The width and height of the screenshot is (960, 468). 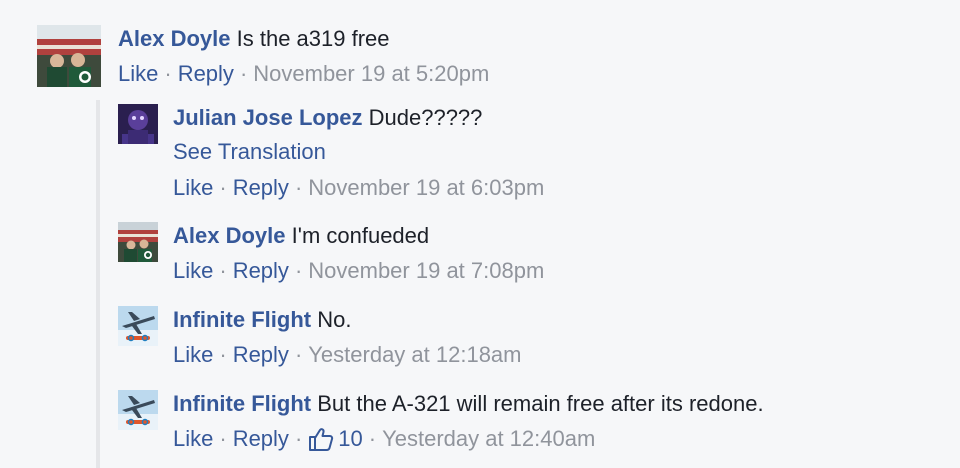 What do you see at coordinates (371, 74) in the screenshot?
I see `comment-timestamp: November 19 at 5:20pm` at bounding box center [371, 74].